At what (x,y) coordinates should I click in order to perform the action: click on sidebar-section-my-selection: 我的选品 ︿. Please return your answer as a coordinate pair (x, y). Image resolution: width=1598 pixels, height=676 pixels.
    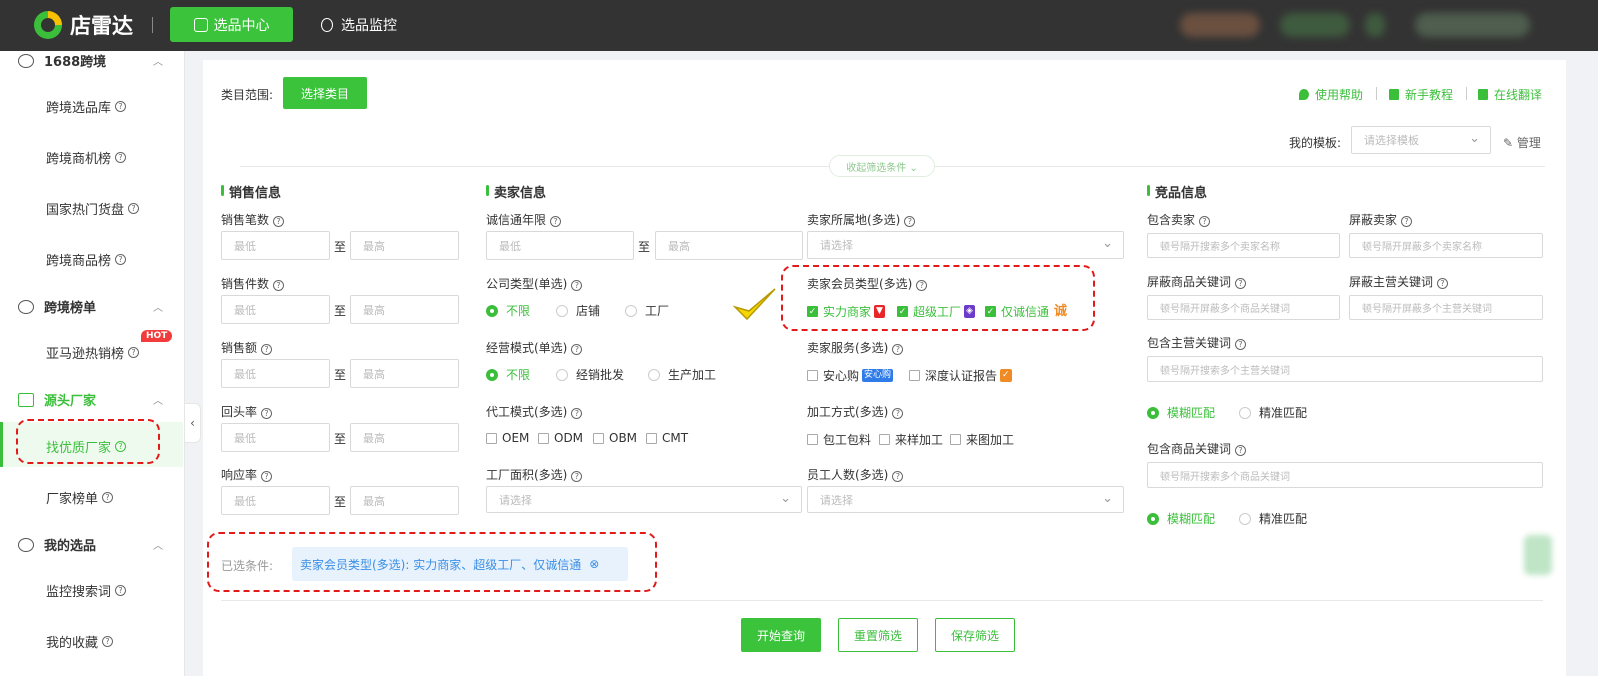
    Looking at the image, I should click on (90, 544).